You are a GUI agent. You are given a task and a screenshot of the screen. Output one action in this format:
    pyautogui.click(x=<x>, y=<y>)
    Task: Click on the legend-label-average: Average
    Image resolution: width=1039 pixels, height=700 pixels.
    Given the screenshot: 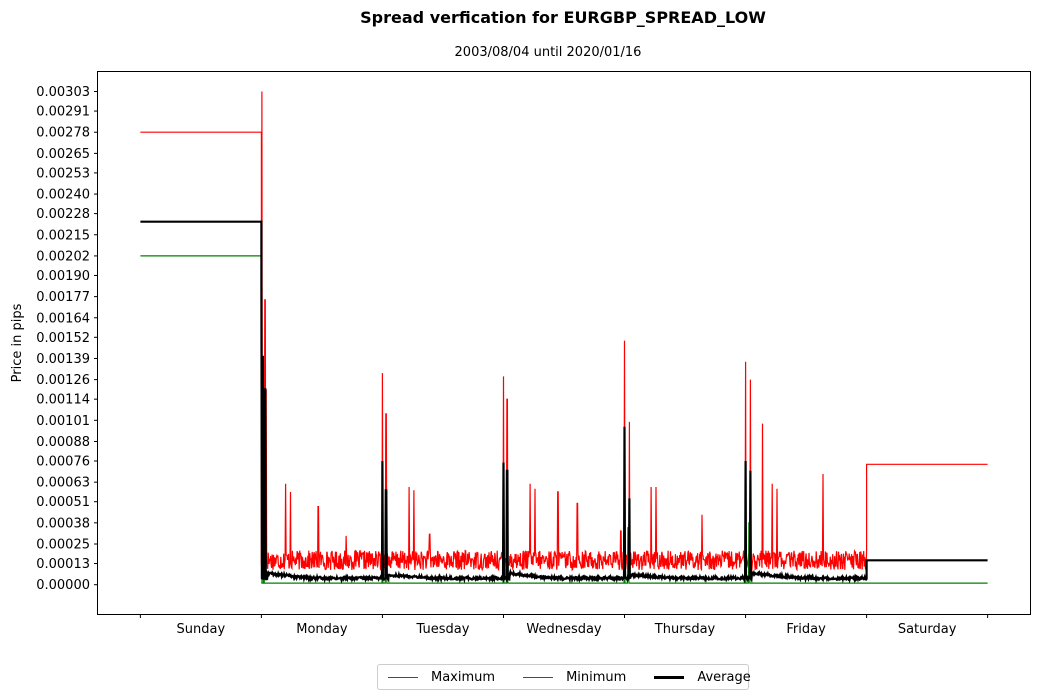 What is the action you would take?
    pyautogui.click(x=724, y=677)
    